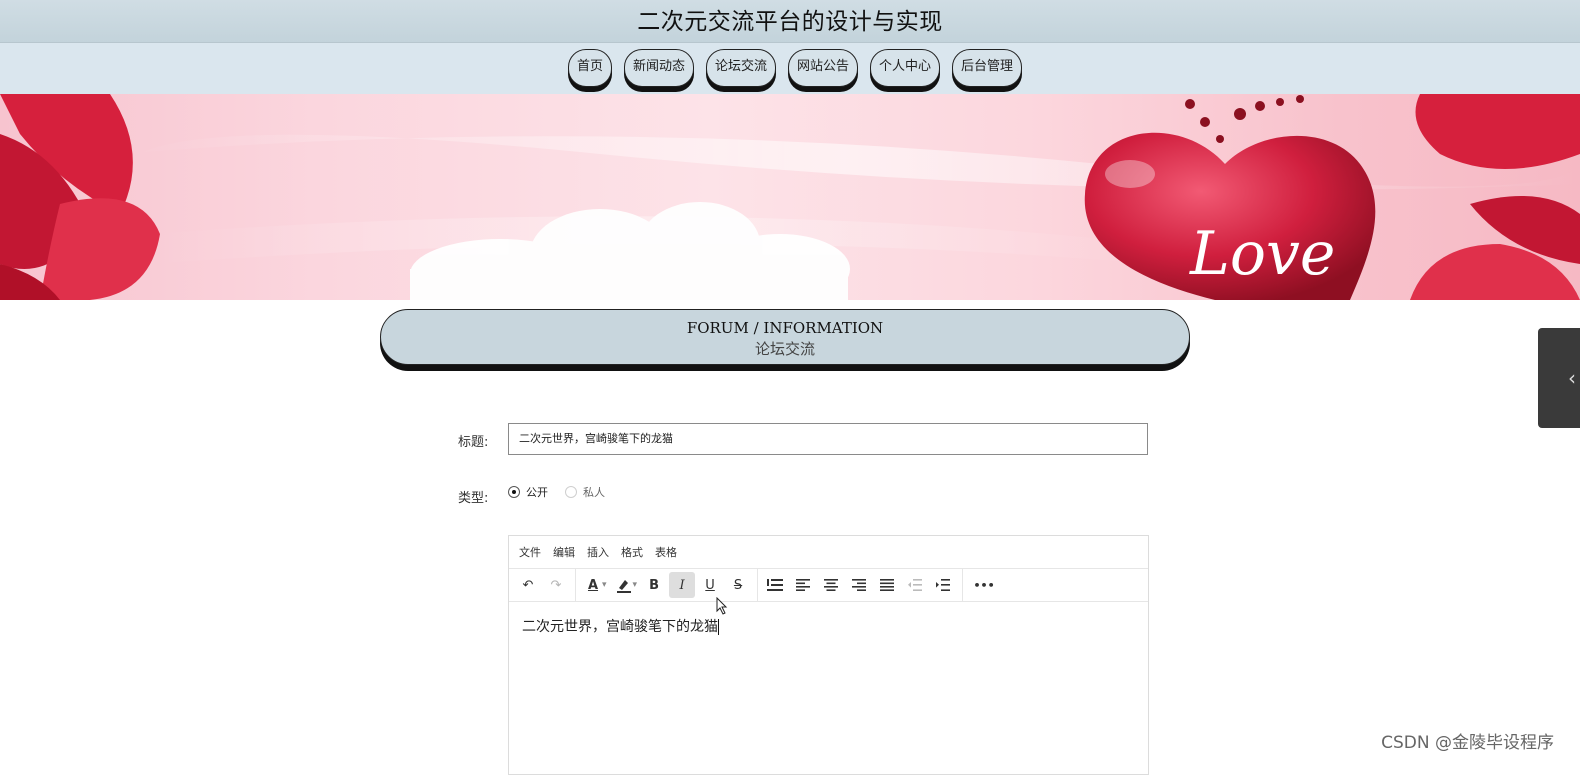 This screenshot has width=1580, height=775. What do you see at coordinates (785, 328) in the screenshot?
I see `section-title-en: FORUM / INFORMATION` at bounding box center [785, 328].